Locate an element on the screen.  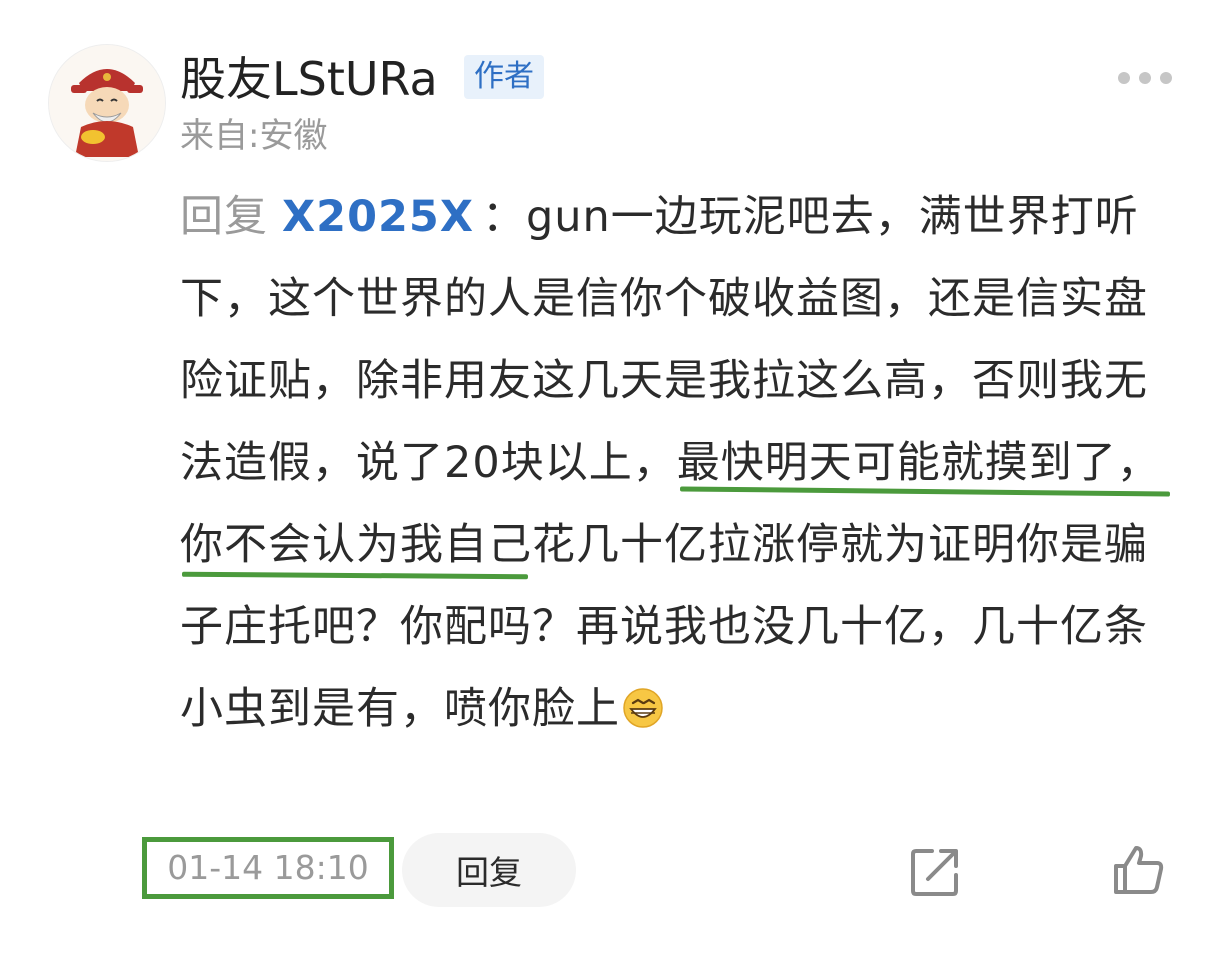
author-badge: 作者 is located at coordinates (504, 77).